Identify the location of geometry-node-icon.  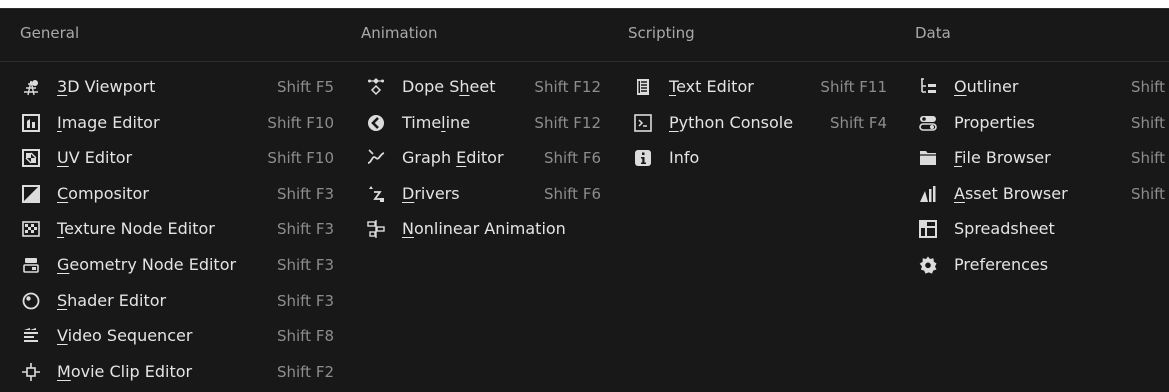
(31, 265).